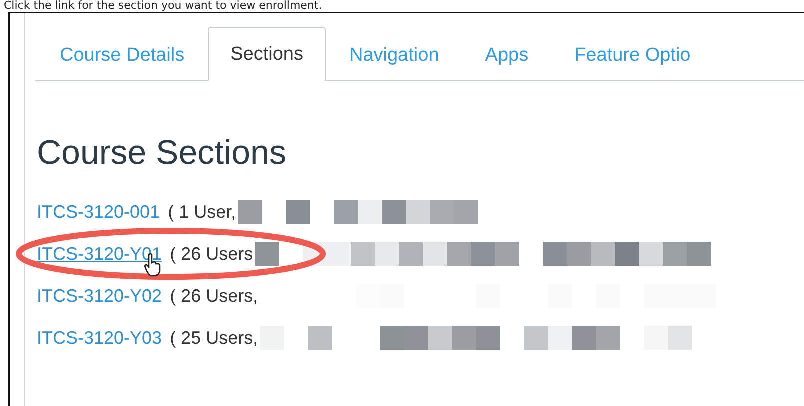 Image resolution: width=804 pixels, height=406 pixels. Describe the element at coordinates (267, 54) in the screenshot. I see `tab: Sections` at that location.